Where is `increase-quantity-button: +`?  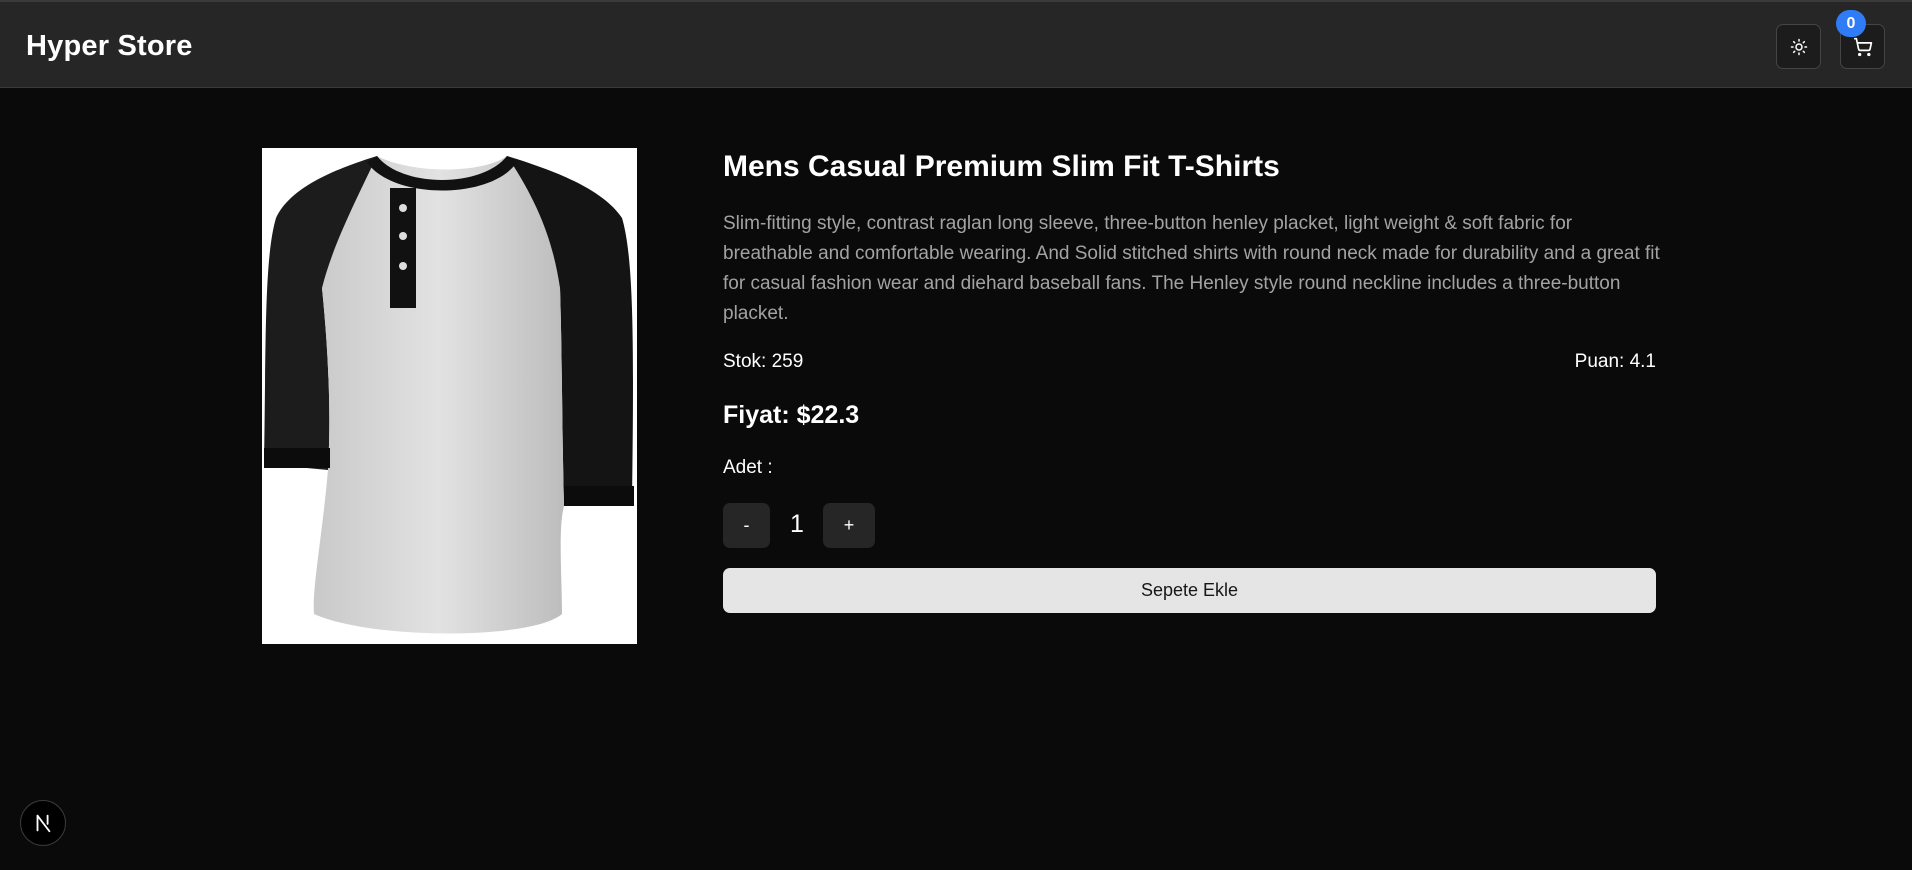
increase-quantity-button: + is located at coordinates (849, 525).